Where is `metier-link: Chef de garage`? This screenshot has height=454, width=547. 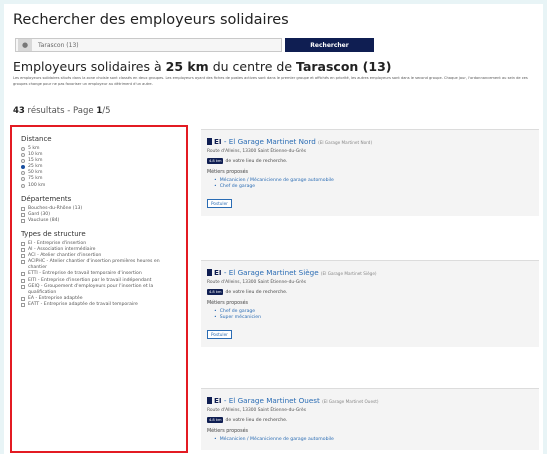 metier-link: Chef de garage is located at coordinates (373, 187).